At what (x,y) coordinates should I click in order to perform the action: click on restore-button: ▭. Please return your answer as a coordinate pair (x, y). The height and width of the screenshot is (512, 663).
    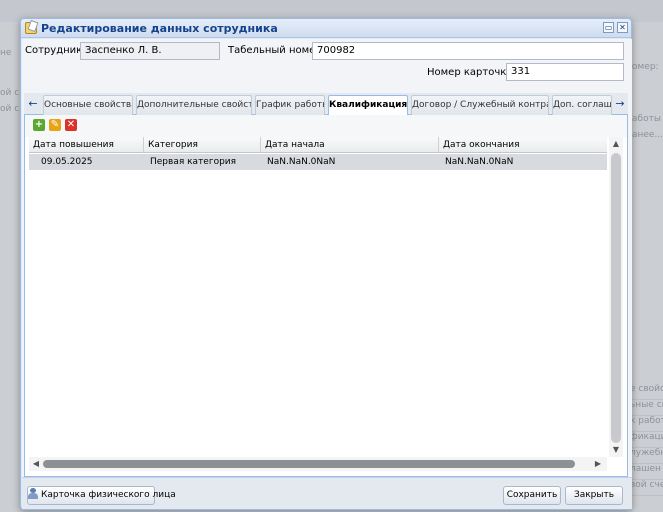
    Looking at the image, I should click on (608, 27).